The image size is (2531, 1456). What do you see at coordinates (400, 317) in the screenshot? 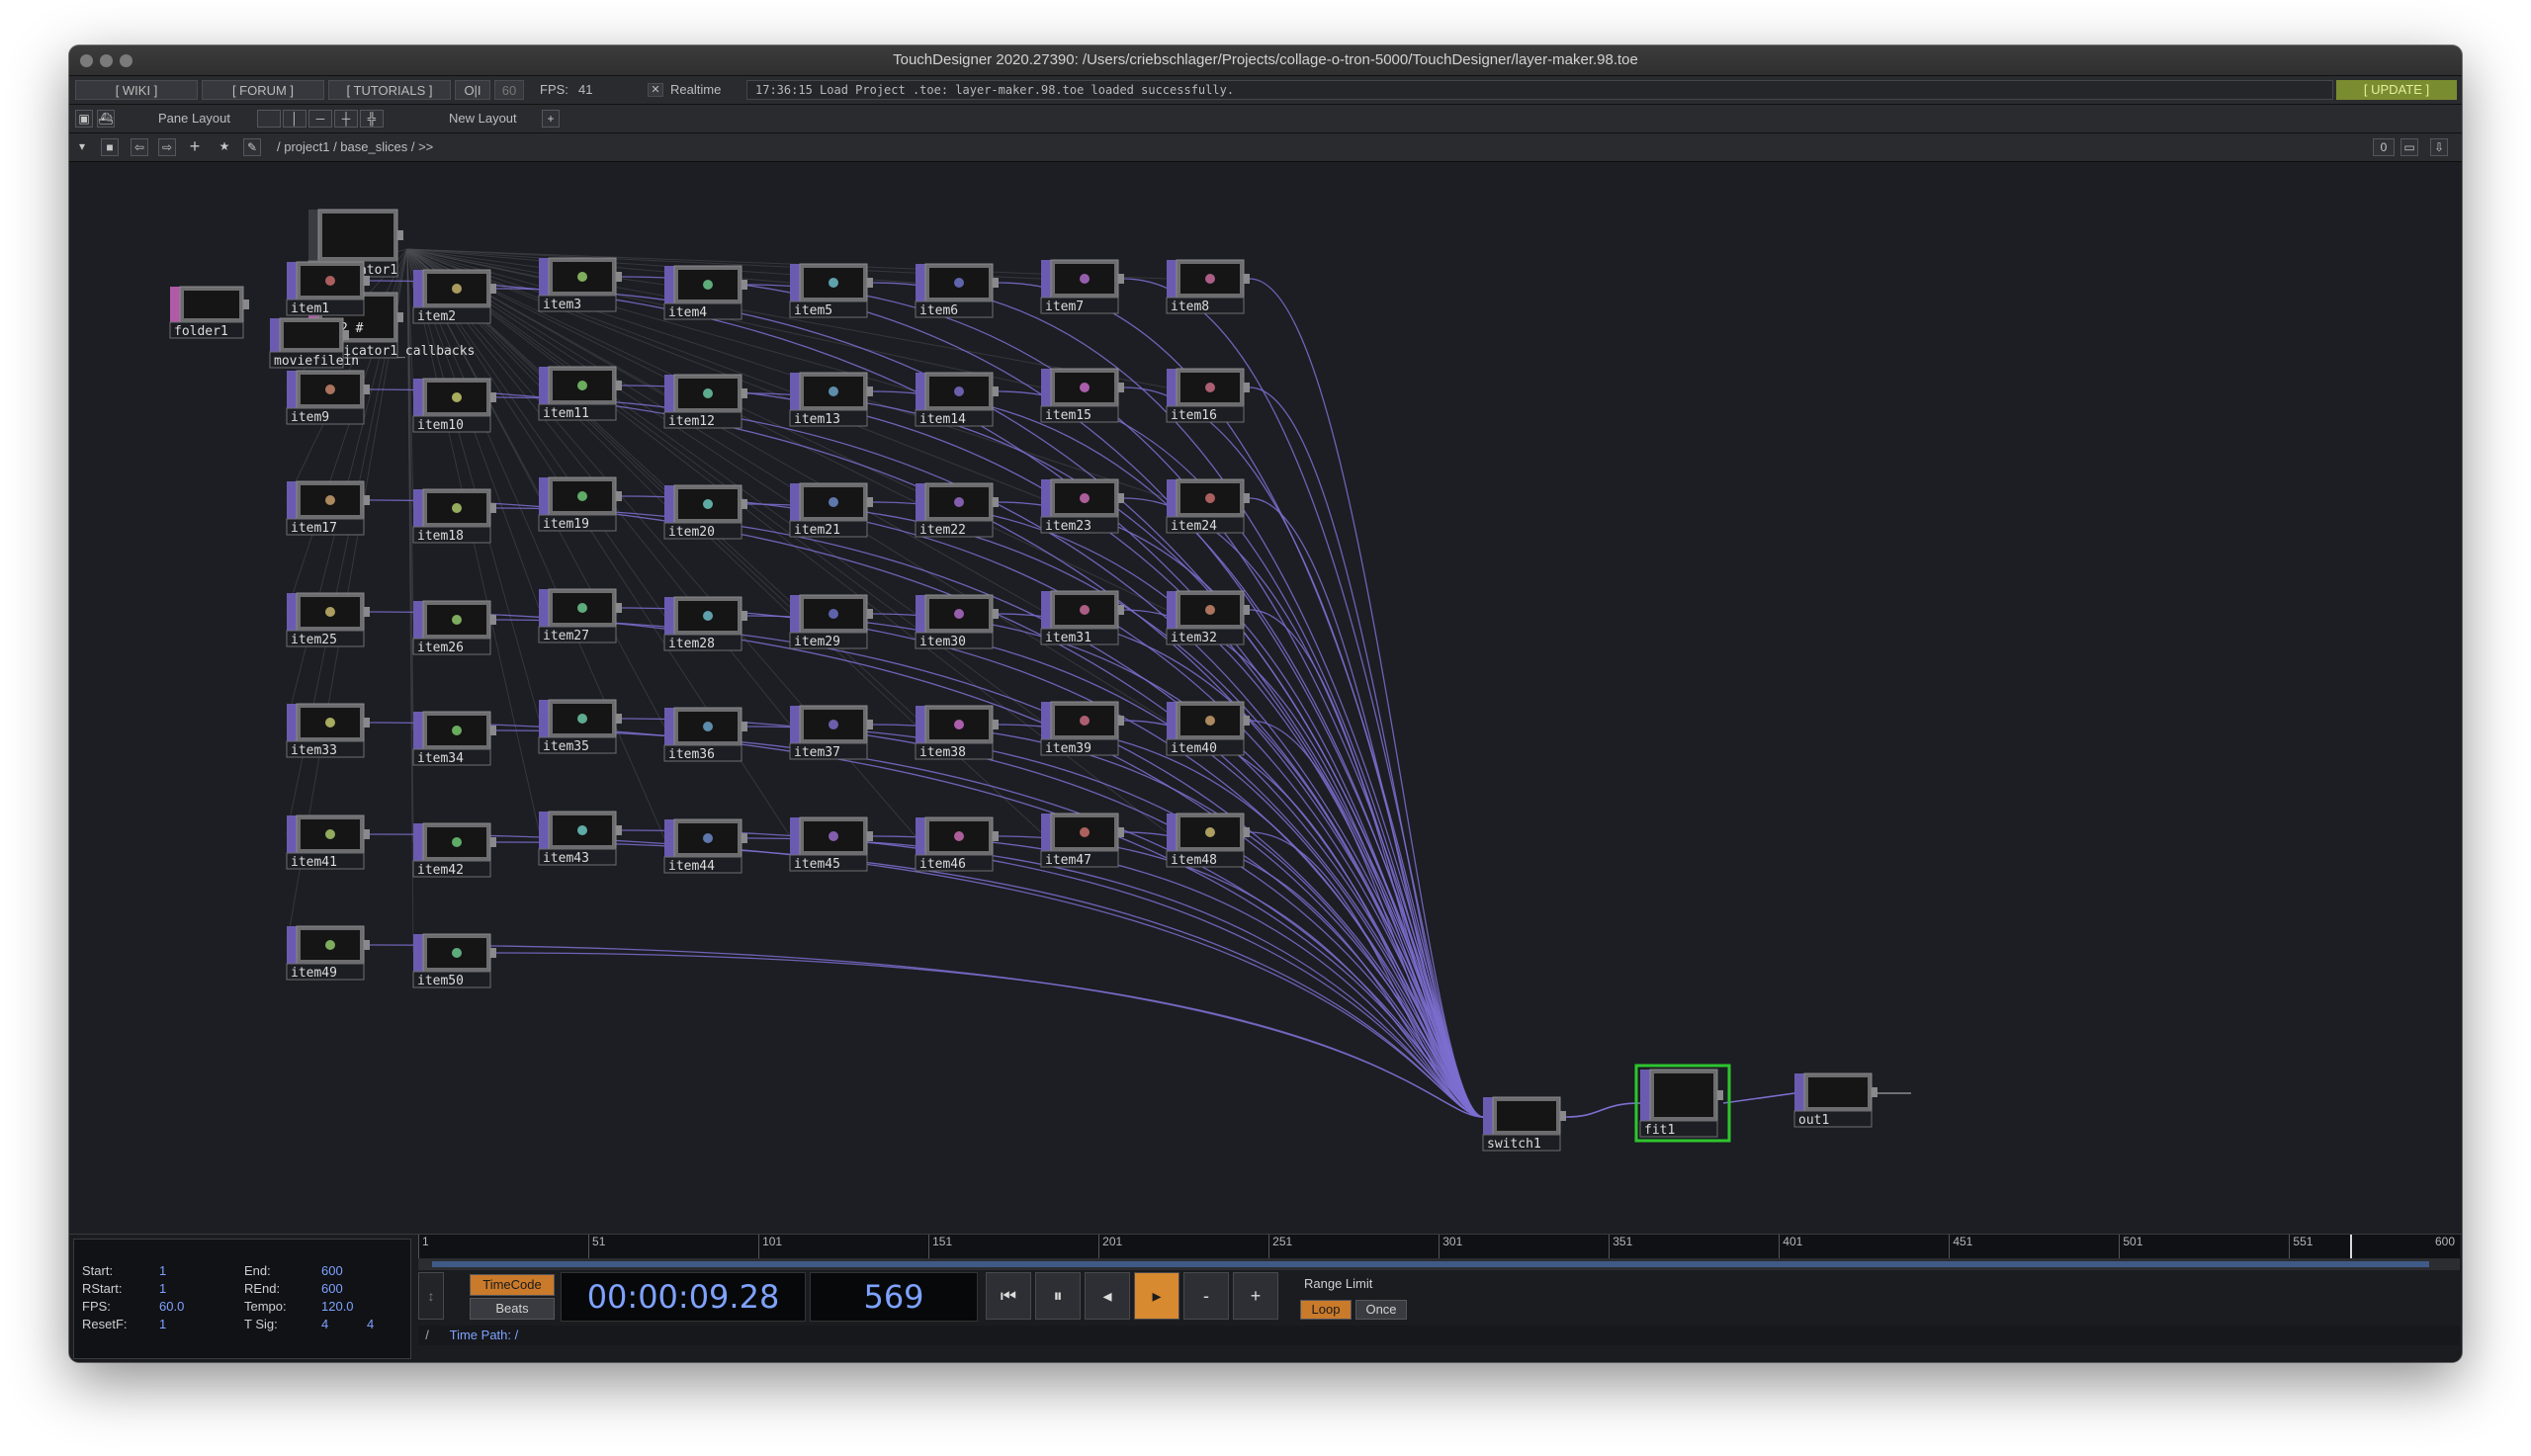
I see `replicator-callbacks-node-output-connector` at bounding box center [400, 317].